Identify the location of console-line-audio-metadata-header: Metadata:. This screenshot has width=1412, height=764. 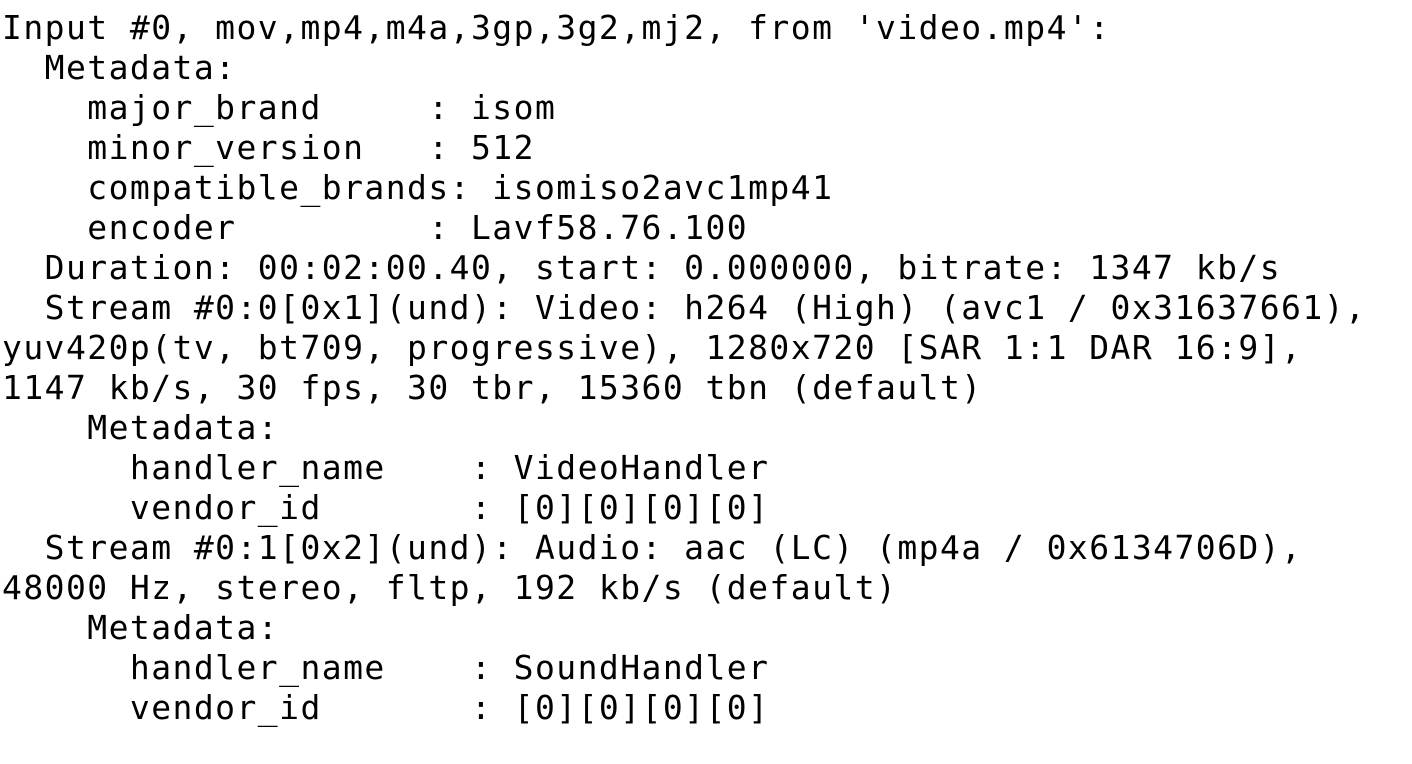
(141, 627).